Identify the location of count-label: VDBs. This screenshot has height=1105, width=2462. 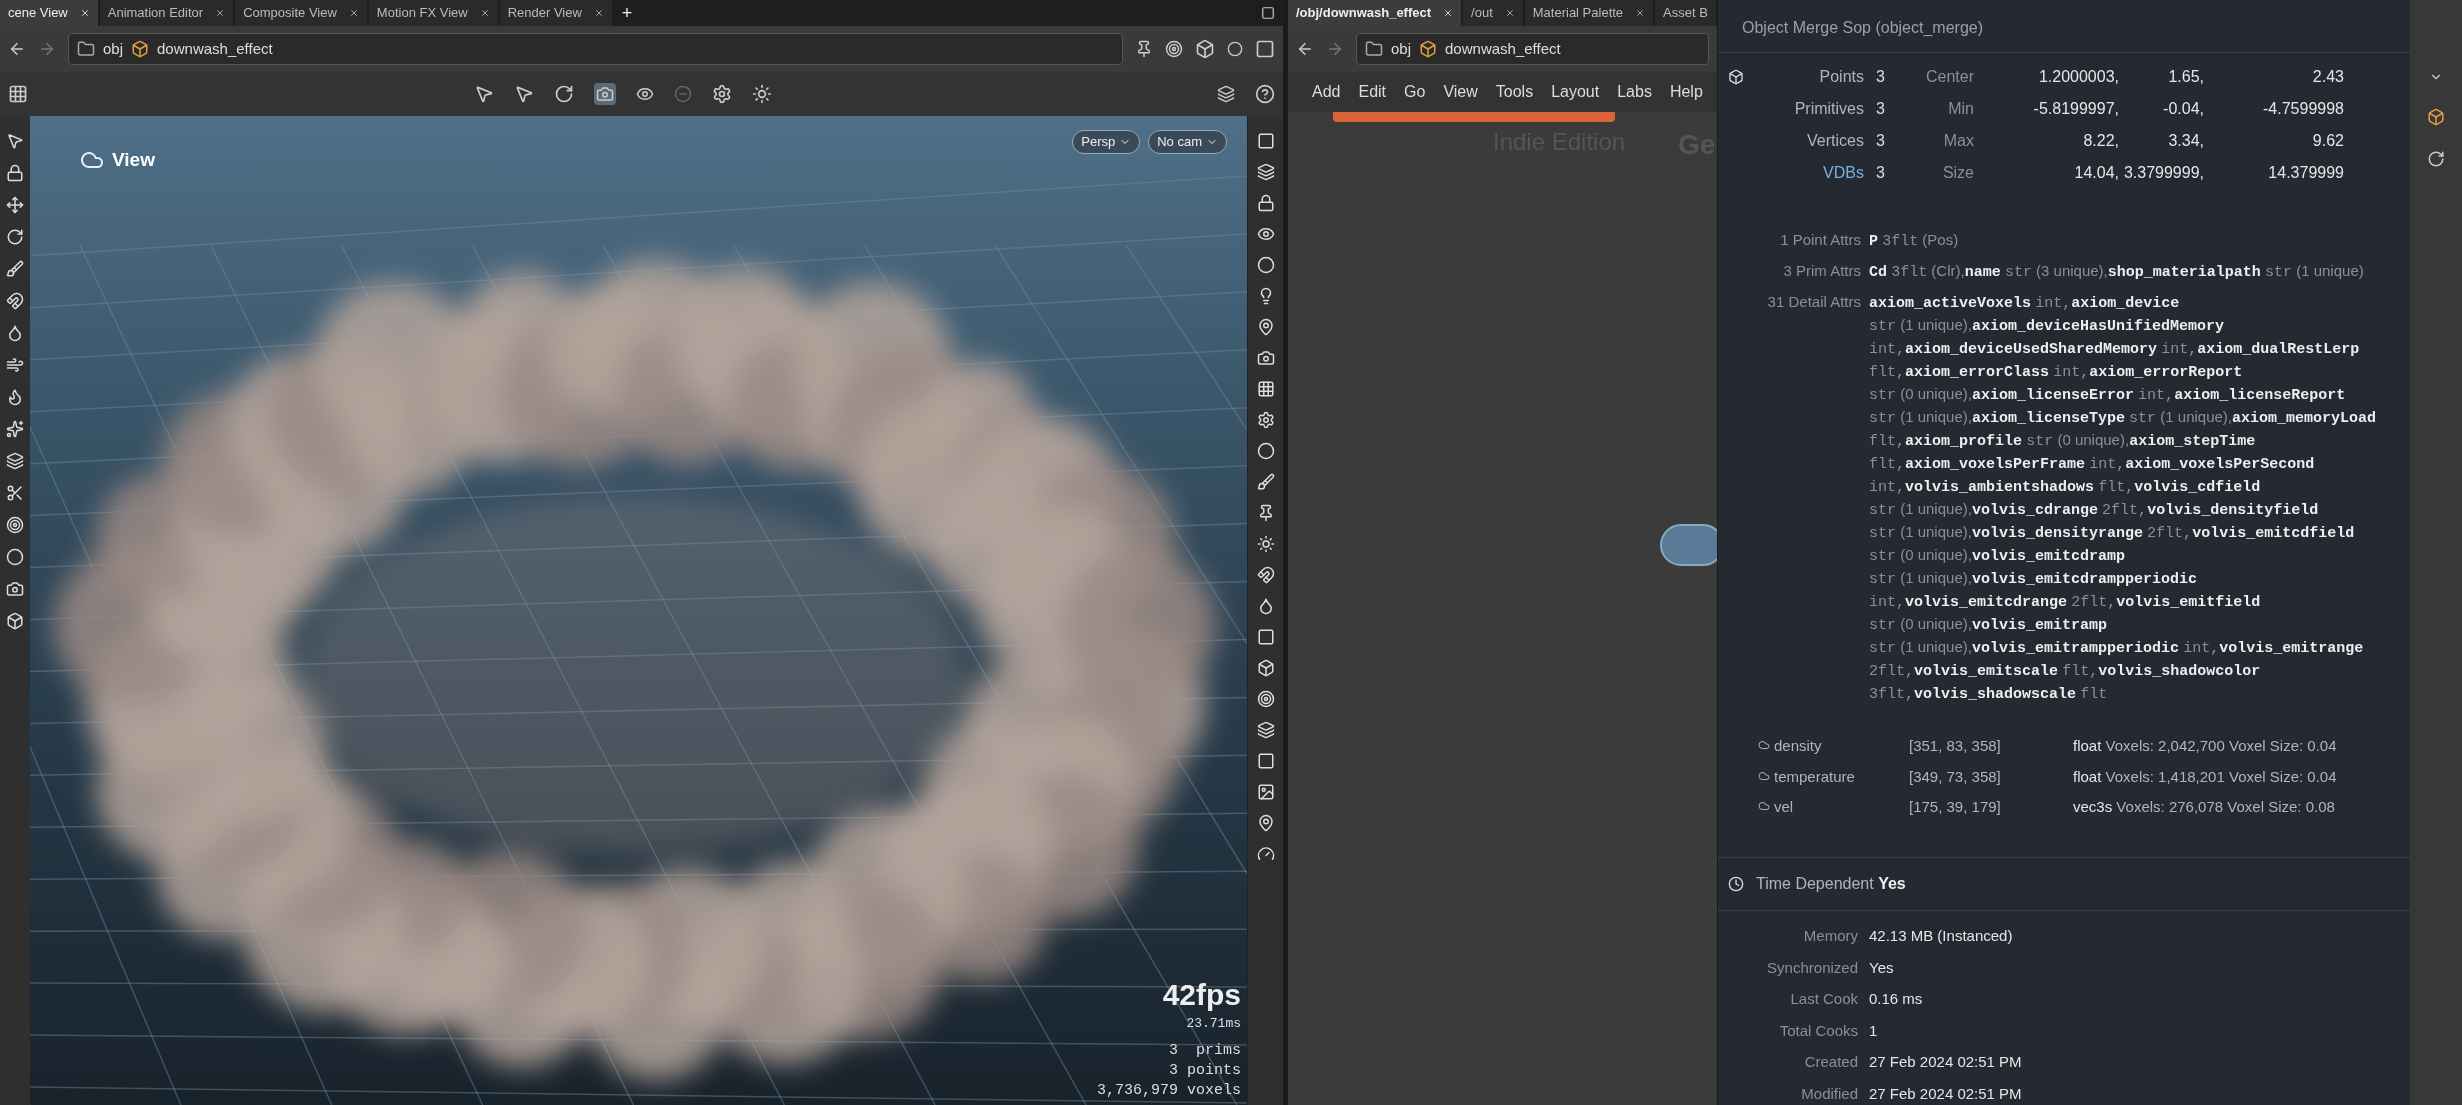
(1804, 173).